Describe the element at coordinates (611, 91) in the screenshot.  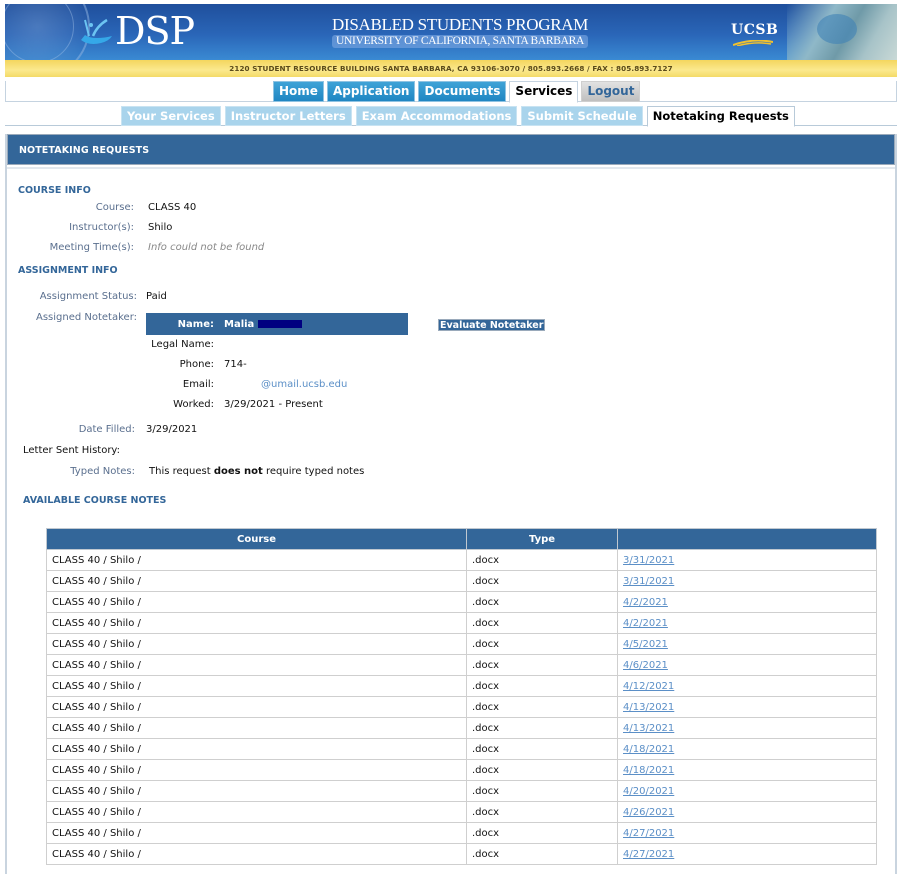
I see `tab-logout: Logout` at that location.